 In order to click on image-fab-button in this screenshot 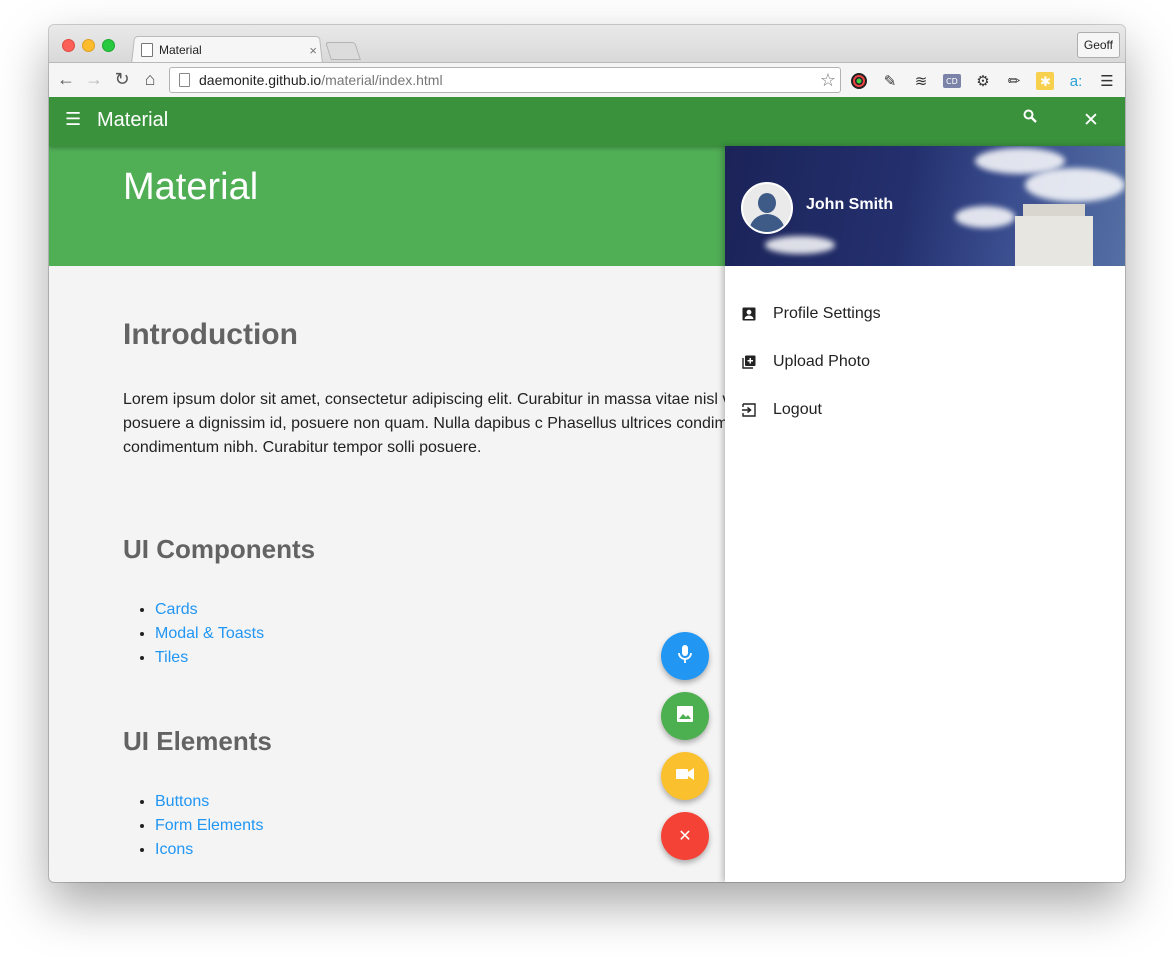, I will do `click(685, 716)`.